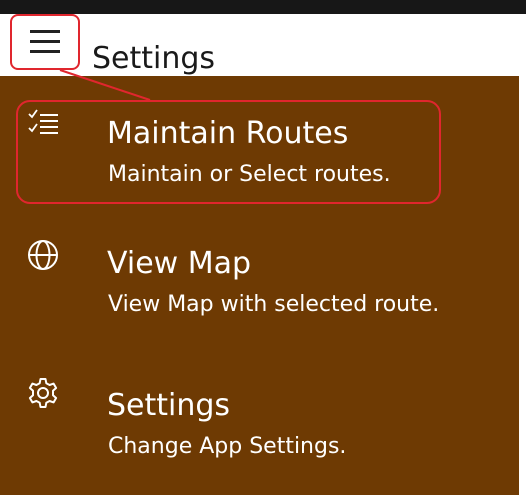 This screenshot has height=495, width=526. I want to click on menu-item-title: Maintain Routes, so click(228, 133).